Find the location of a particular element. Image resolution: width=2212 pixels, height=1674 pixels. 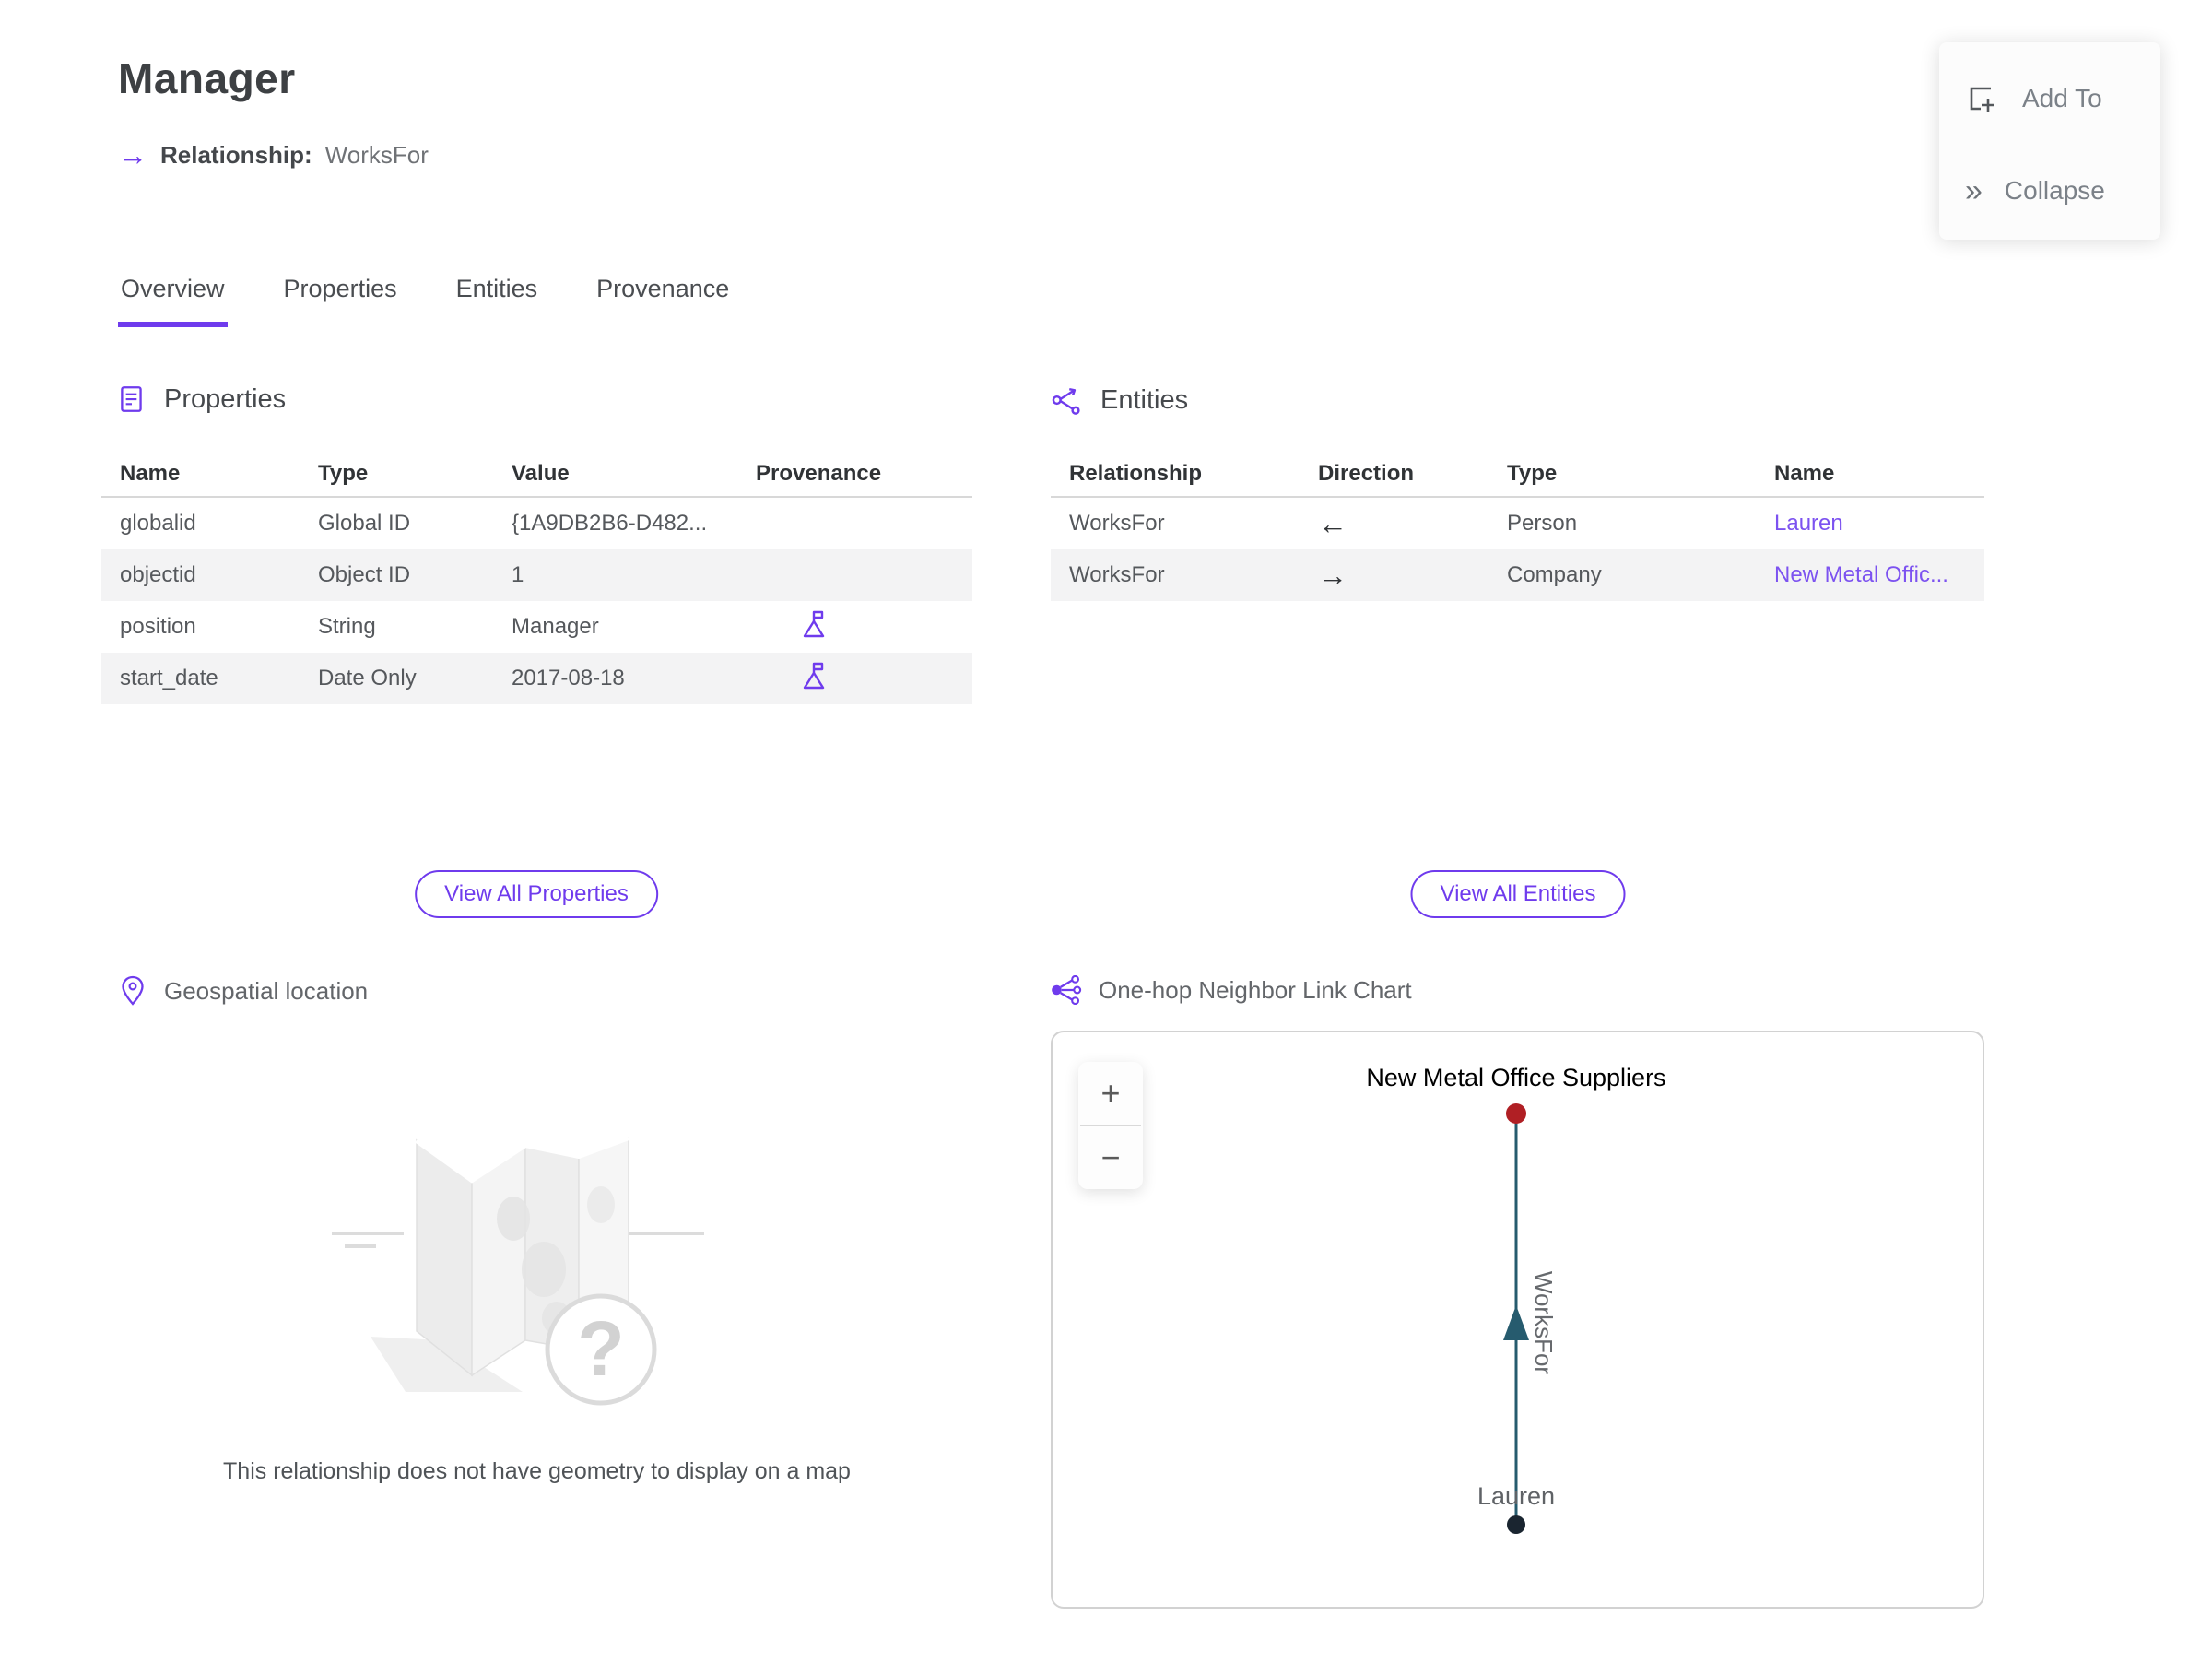

add-to-icon is located at coordinates (1982, 99).